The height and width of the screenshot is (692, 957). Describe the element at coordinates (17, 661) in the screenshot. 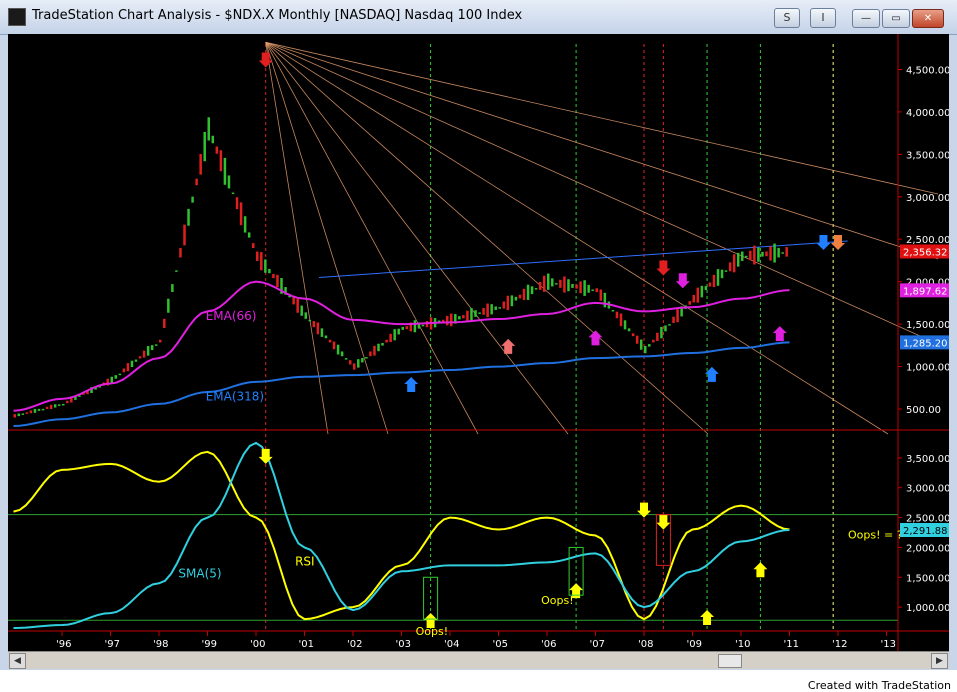

I see `scroll-left-arrow: ◀` at that location.